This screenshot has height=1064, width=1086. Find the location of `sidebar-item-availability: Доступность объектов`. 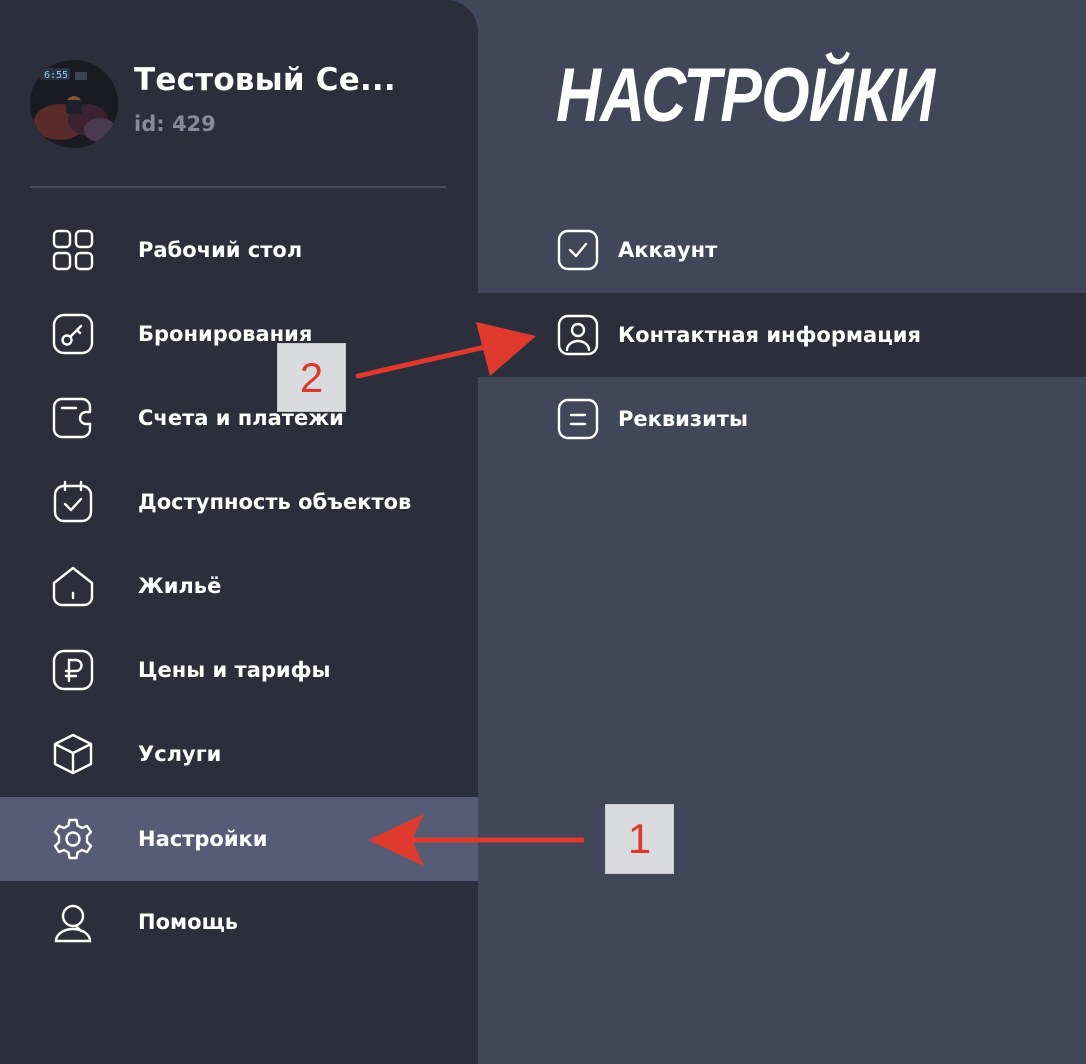

sidebar-item-availability: Доступность объектов is located at coordinates (239, 502).